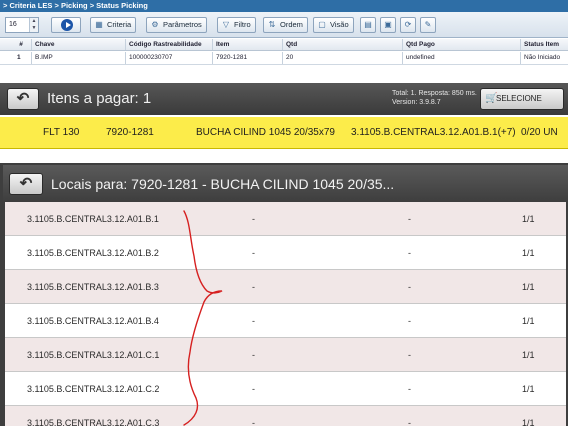 Image resolution: width=568 pixels, height=426 pixels. What do you see at coordinates (93, 422) in the screenshot?
I see `location-code: 3.1105.B.CENTRAL3.12.A01.C.3` at bounding box center [93, 422].